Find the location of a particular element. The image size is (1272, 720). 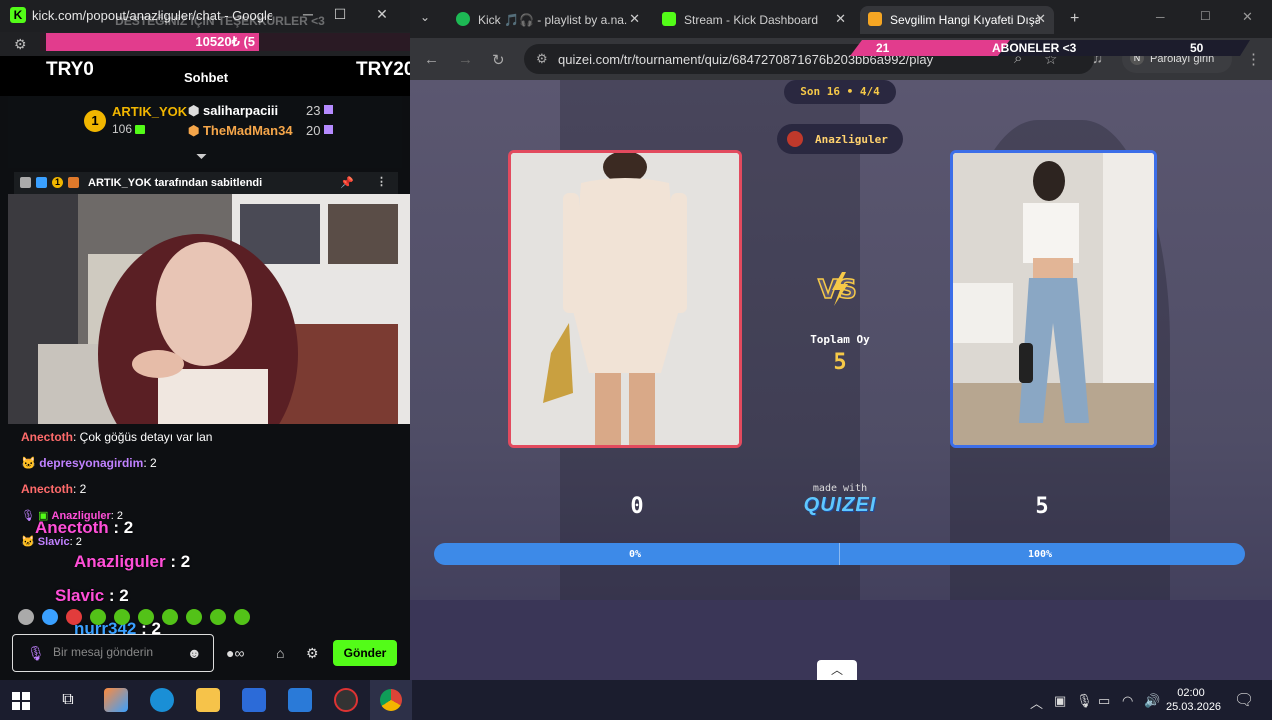

subscriber-goal-label: ABONELER <3 is located at coordinates (1034, 48).